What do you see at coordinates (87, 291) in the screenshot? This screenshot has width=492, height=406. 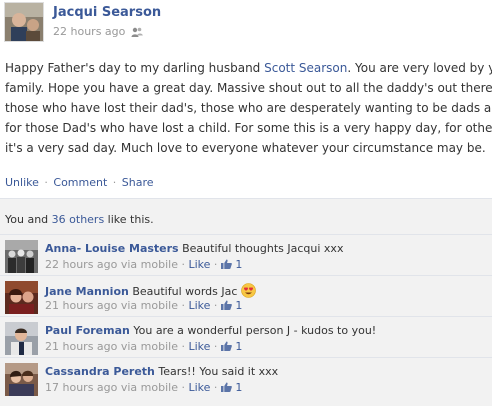 I see `commenter-name-link: Jane Mannion` at bounding box center [87, 291].